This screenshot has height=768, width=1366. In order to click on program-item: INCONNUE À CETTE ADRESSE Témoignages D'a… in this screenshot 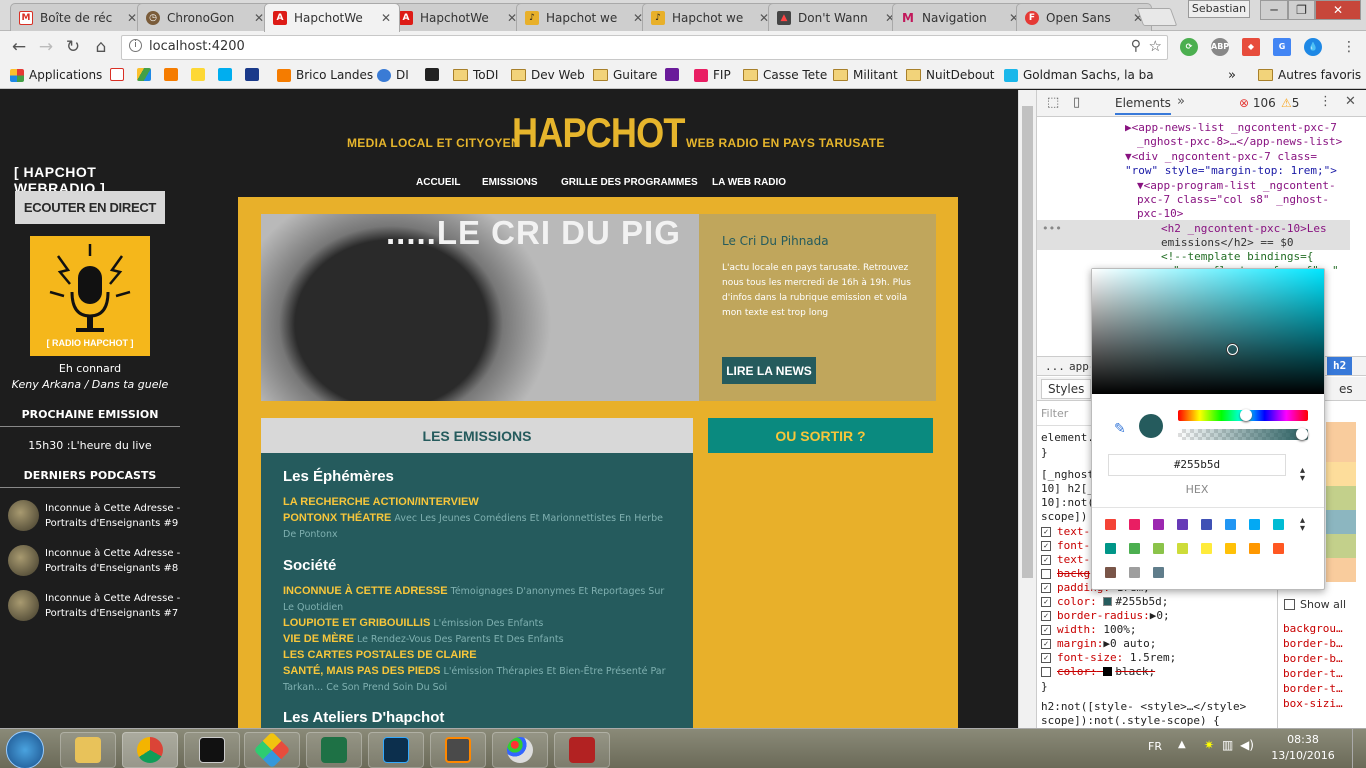, I will do `click(478, 599)`.